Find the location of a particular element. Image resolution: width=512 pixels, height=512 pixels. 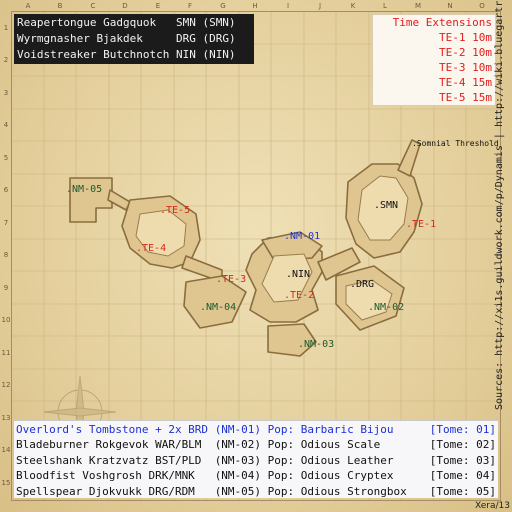

marker-drg: .DRG is located at coordinates (362, 284).